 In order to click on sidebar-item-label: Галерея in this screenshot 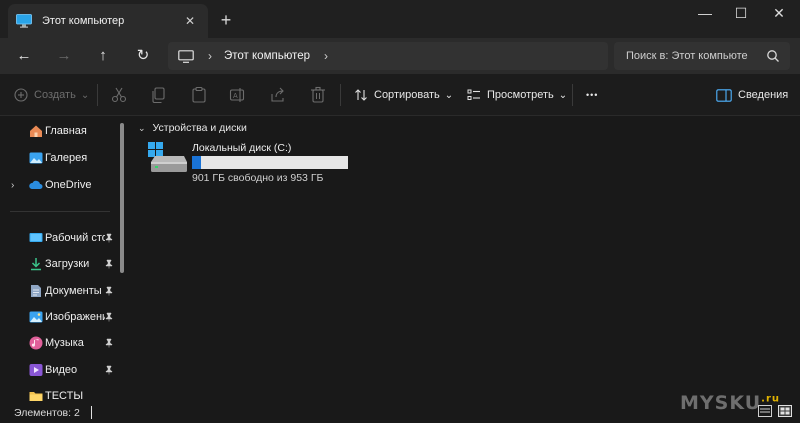, I will do `click(66, 158)`.